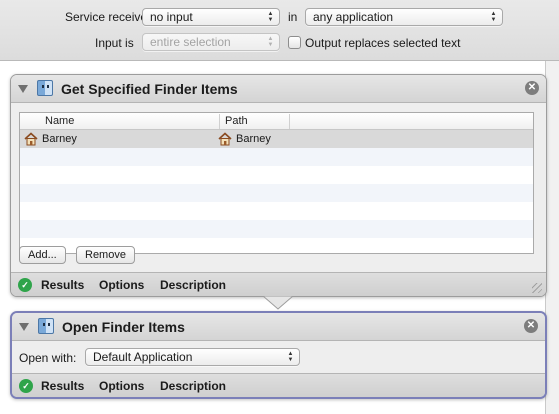 This screenshot has height=414, width=559. What do you see at coordinates (383, 43) in the screenshot?
I see `output-replaces-label: Output replaces selected text` at bounding box center [383, 43].